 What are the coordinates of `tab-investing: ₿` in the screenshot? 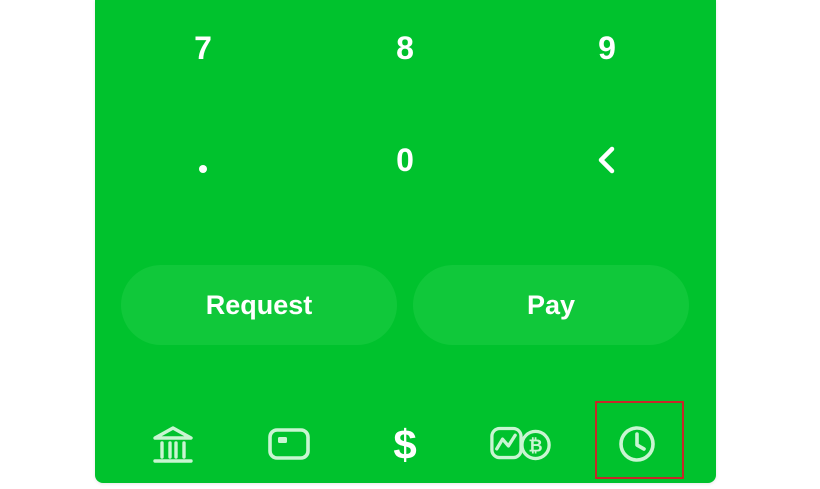 It's located at (521, 444).